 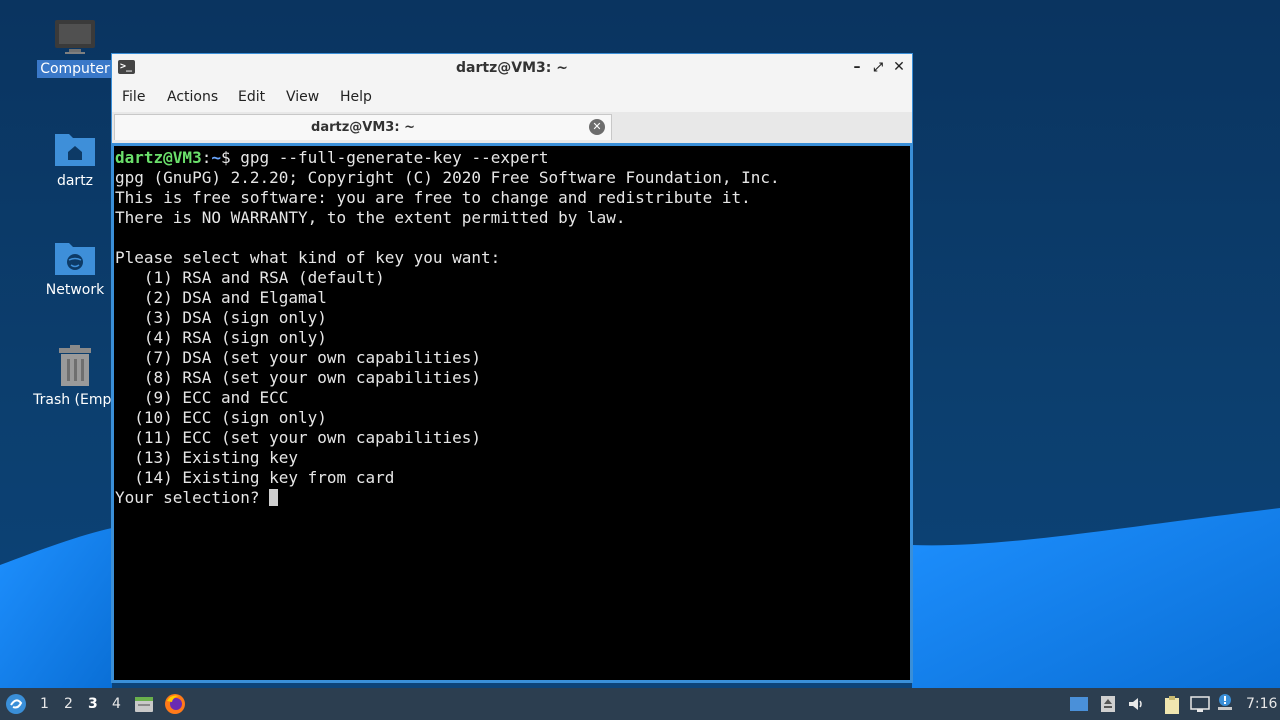 What do you see at coordinates (221, 297) in the screenshot?
I see `output-line: (2) DSA and Elgamal` at bounding box center [221, 297].